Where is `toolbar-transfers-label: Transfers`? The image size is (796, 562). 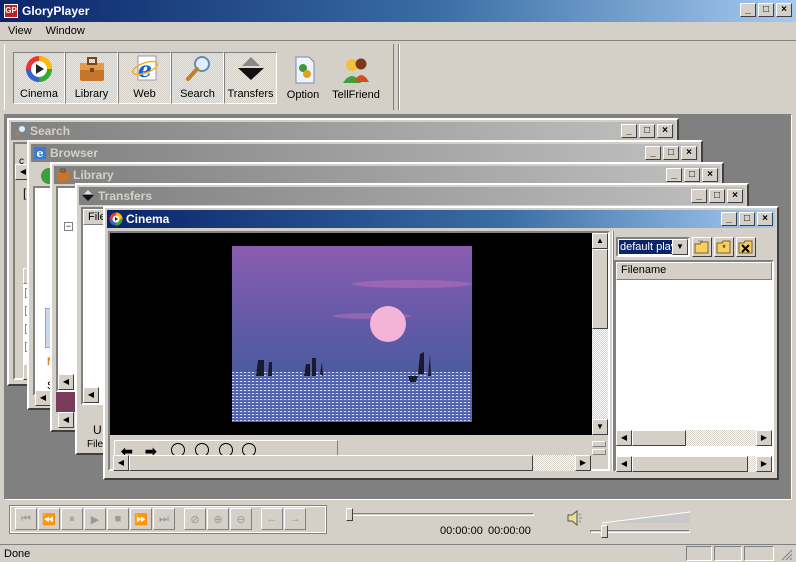
toolbar-transfers-label: Transfers is located at coordinates (250, 94).